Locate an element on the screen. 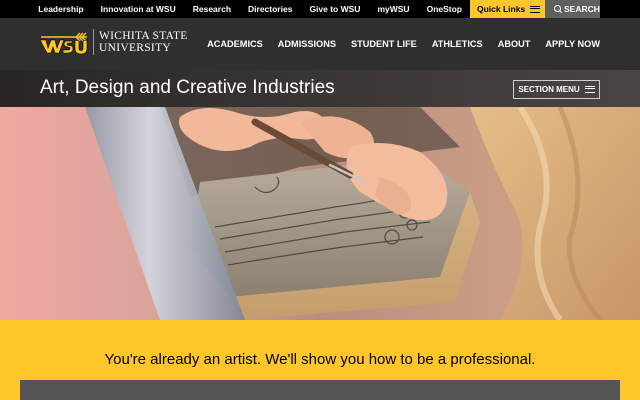 The width and height of the screenshot is (640, 400). utility-link-innovation: Innovation at WSU is located at coordinates (138, 9).